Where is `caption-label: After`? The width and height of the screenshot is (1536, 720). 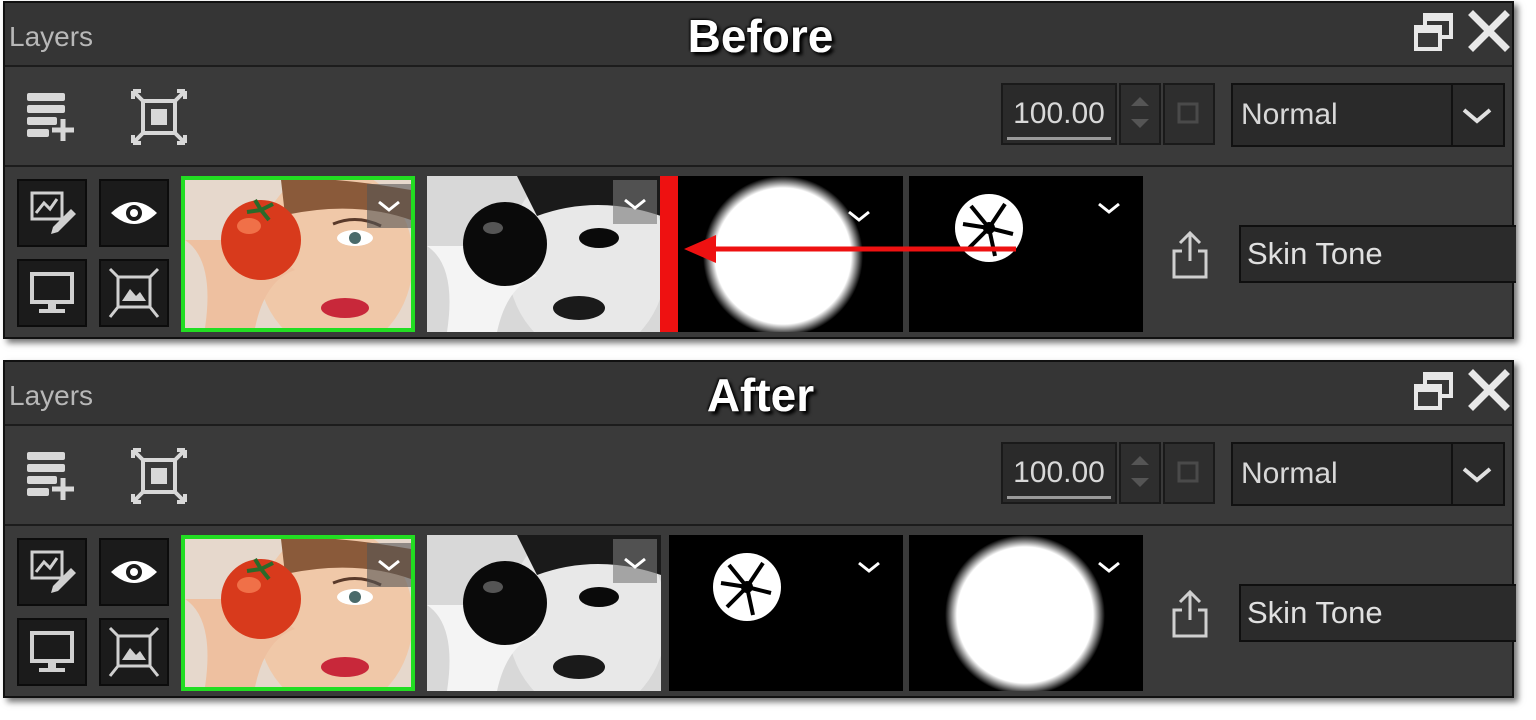 caption-label: After is located at coordinates (760, 395).